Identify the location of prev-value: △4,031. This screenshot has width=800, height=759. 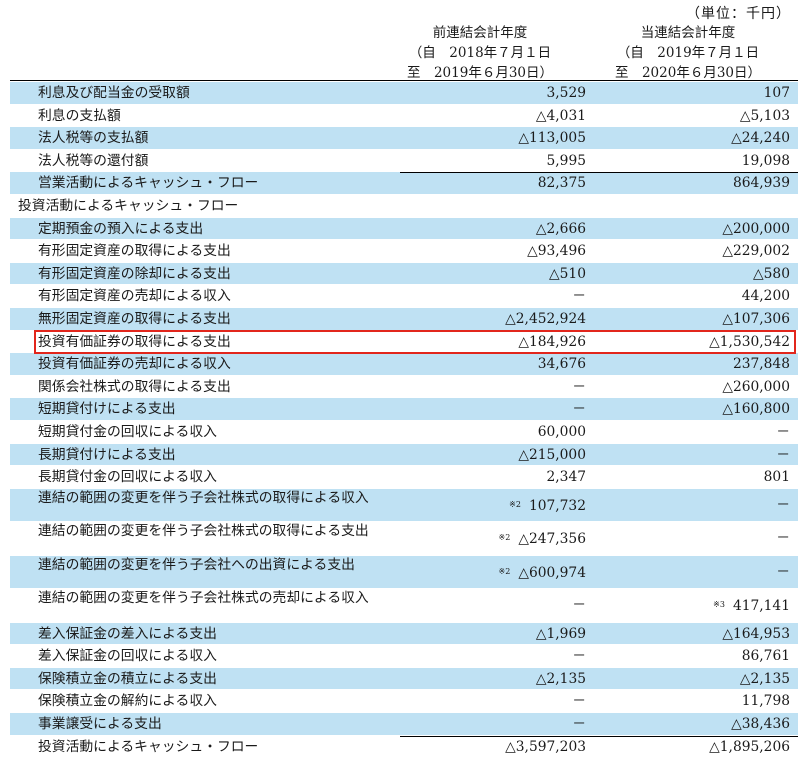
(560, 115).